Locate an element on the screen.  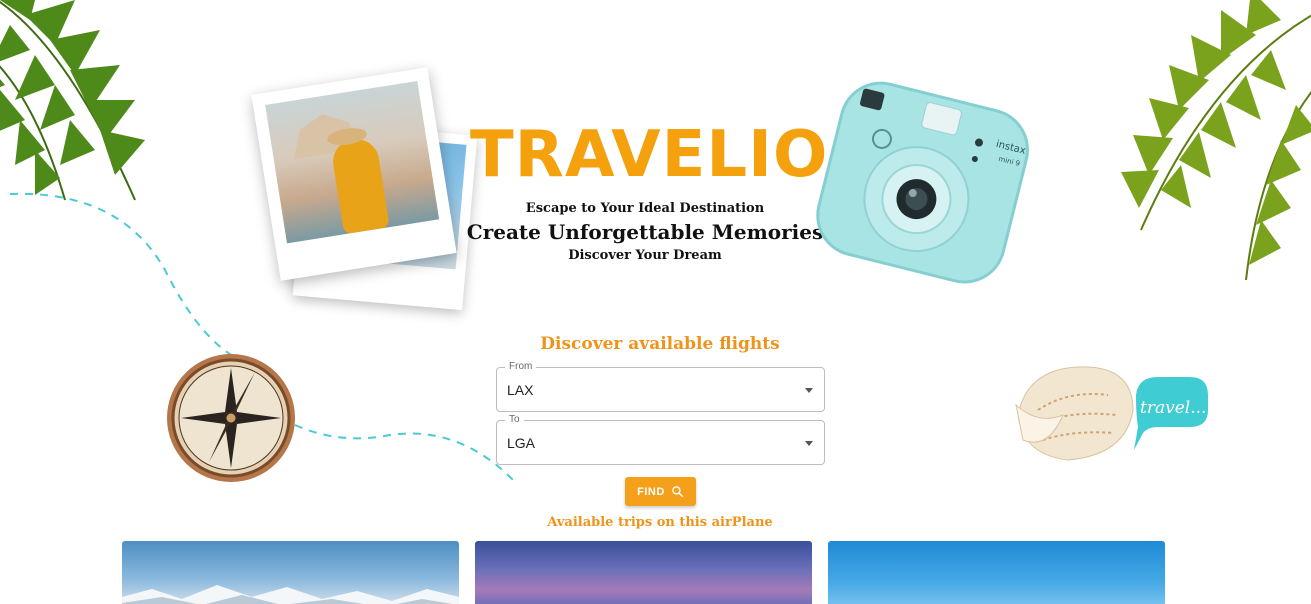
from-label: From is located at coordinates (521, 366).